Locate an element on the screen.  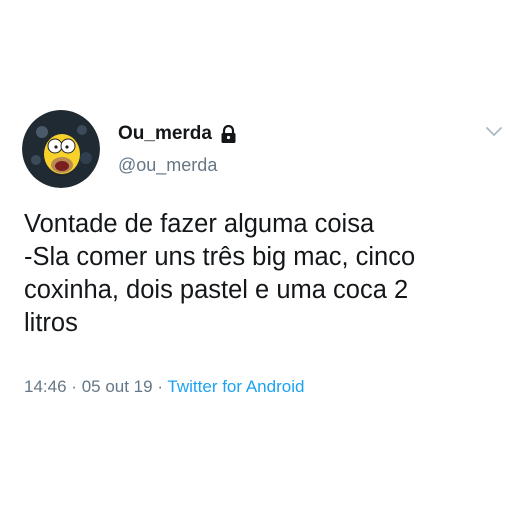
lock-icon is located at coordinates (228, 134).